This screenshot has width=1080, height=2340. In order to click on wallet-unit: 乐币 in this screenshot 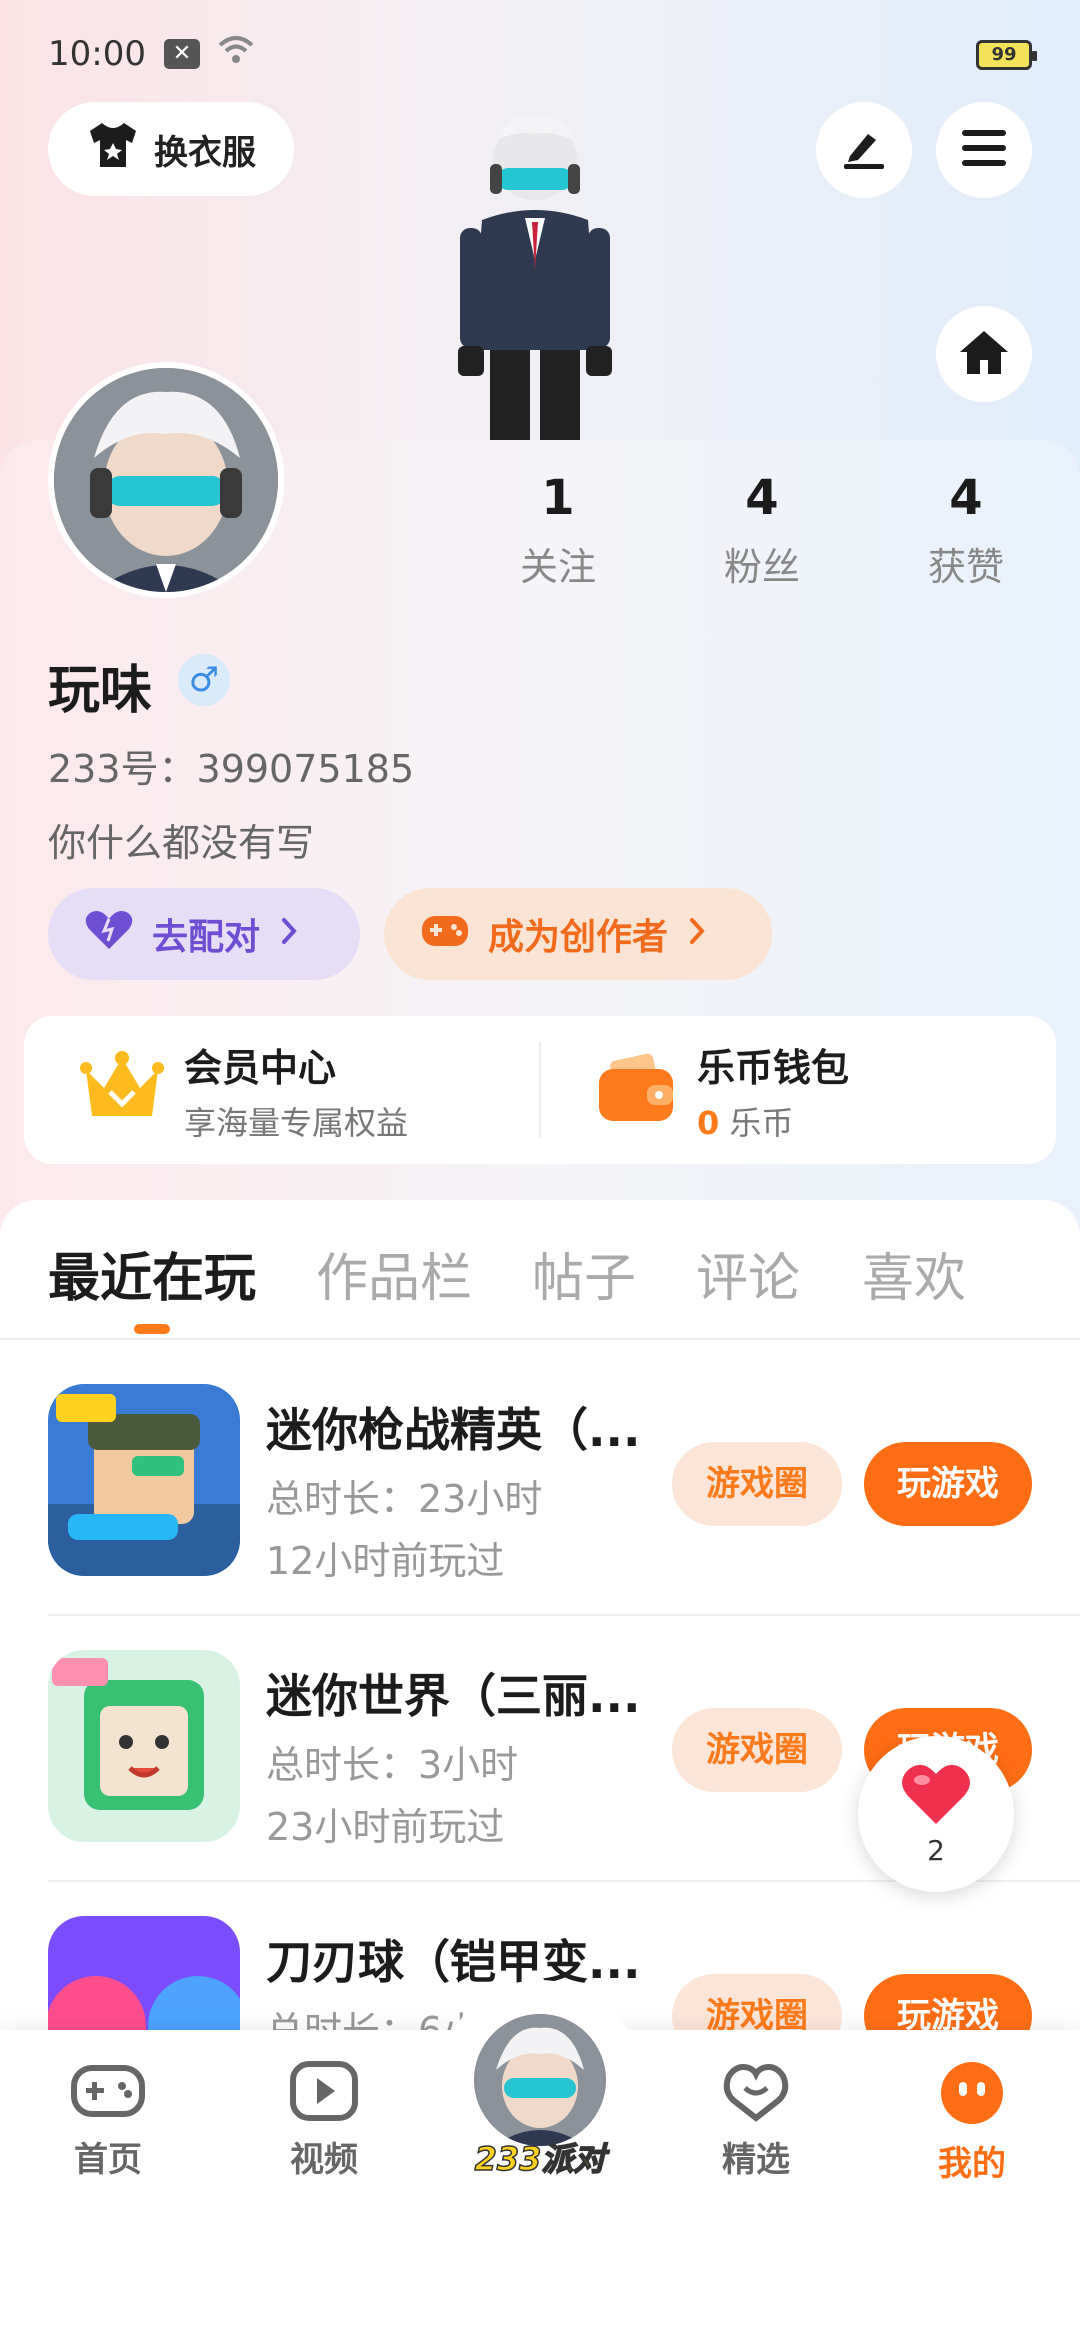, I will do `click(761, 1122)`.